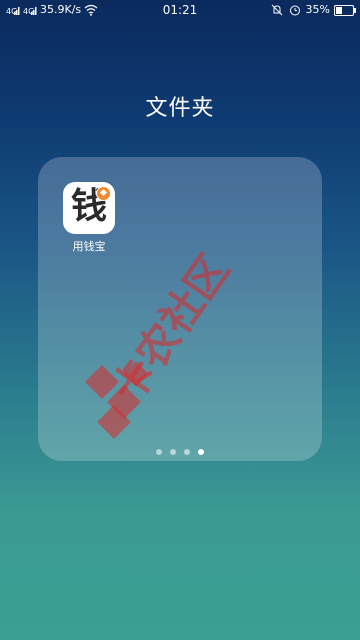  Describe the element at coordinates (180, 106) in the screenshot. I see `folder-title: 文件夹` at that location.